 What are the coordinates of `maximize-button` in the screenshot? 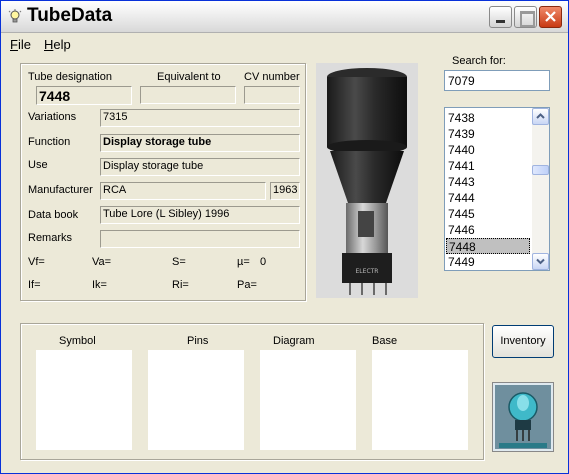 It's located at (525, 17).